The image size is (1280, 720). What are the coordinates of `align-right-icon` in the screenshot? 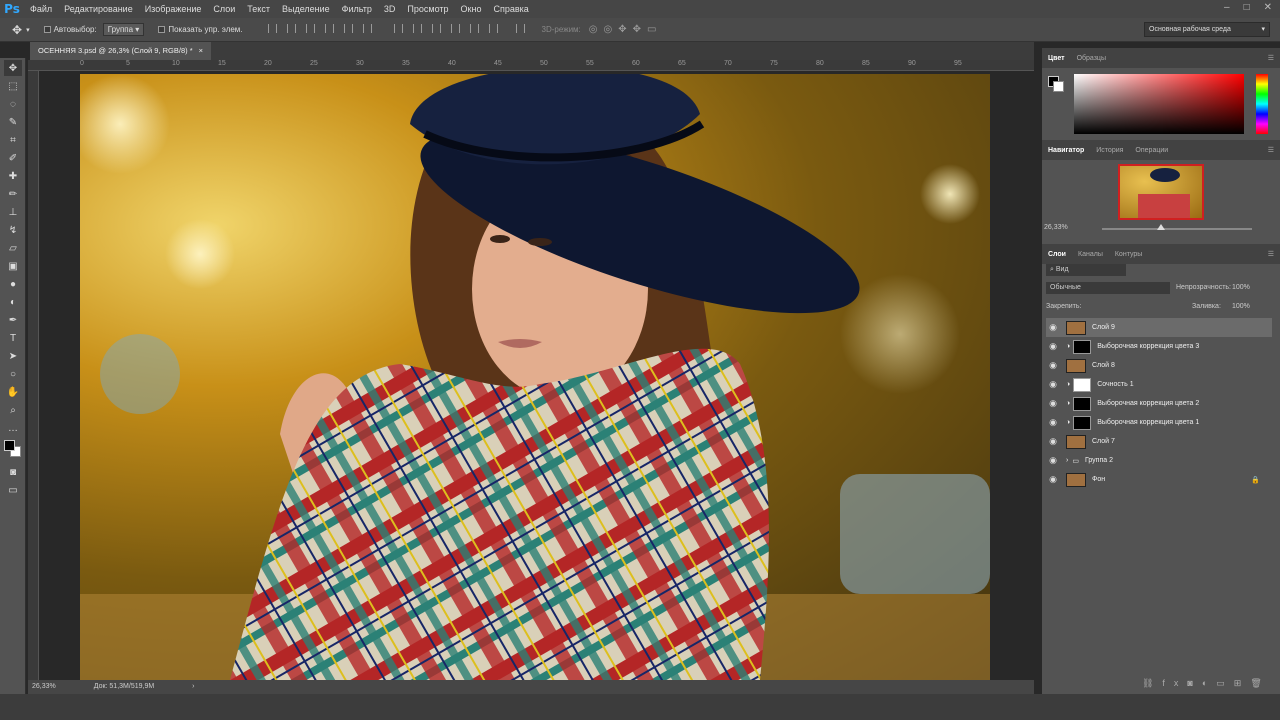 It's located at (367, 28).